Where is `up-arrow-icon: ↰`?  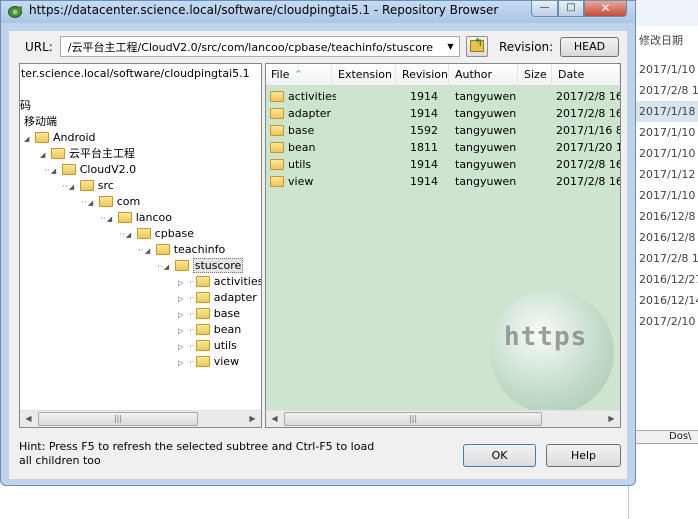
up-arrow-icon: ↰ is located at coordinates (479, 42).